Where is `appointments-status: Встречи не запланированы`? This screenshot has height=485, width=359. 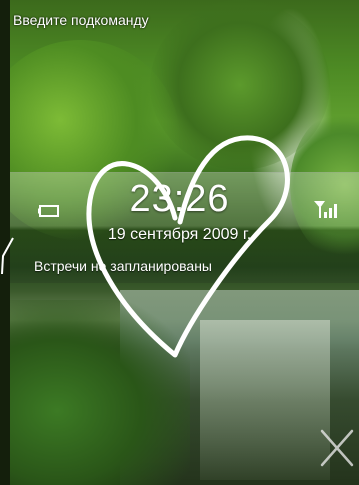
appointments-status: Встречи не запланированы is located at coordinates (123, 266).